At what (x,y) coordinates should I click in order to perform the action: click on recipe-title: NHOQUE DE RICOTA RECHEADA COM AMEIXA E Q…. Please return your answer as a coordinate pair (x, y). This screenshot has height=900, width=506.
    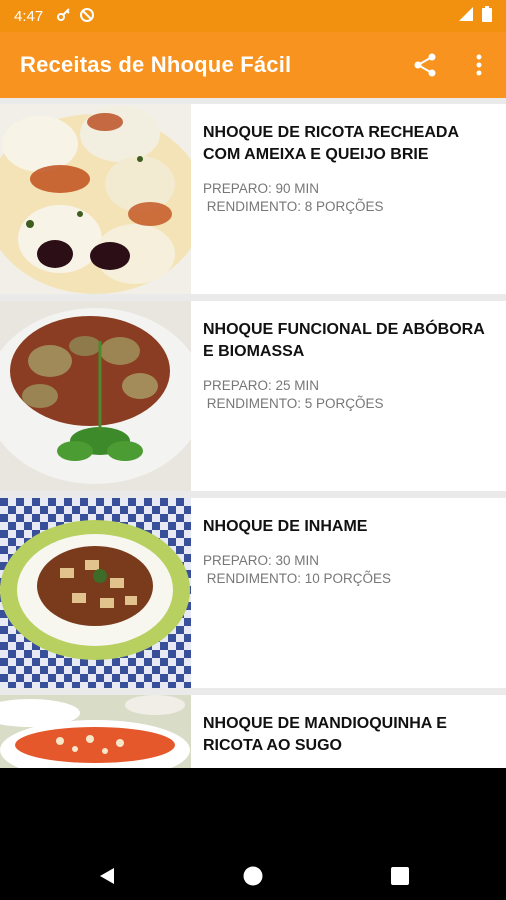
    Looking at the image, I should click on (331, 143).